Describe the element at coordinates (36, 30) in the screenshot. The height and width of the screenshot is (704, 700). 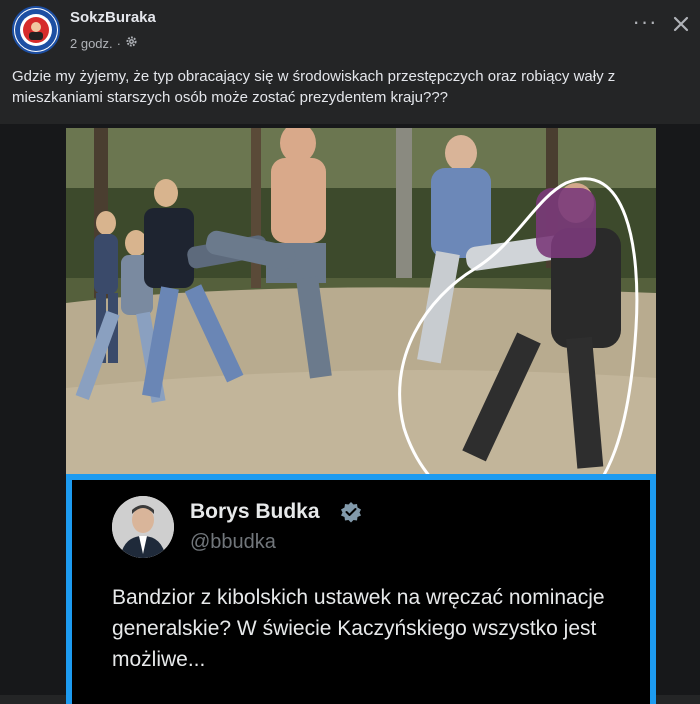
I see `author-avatar` at that location.